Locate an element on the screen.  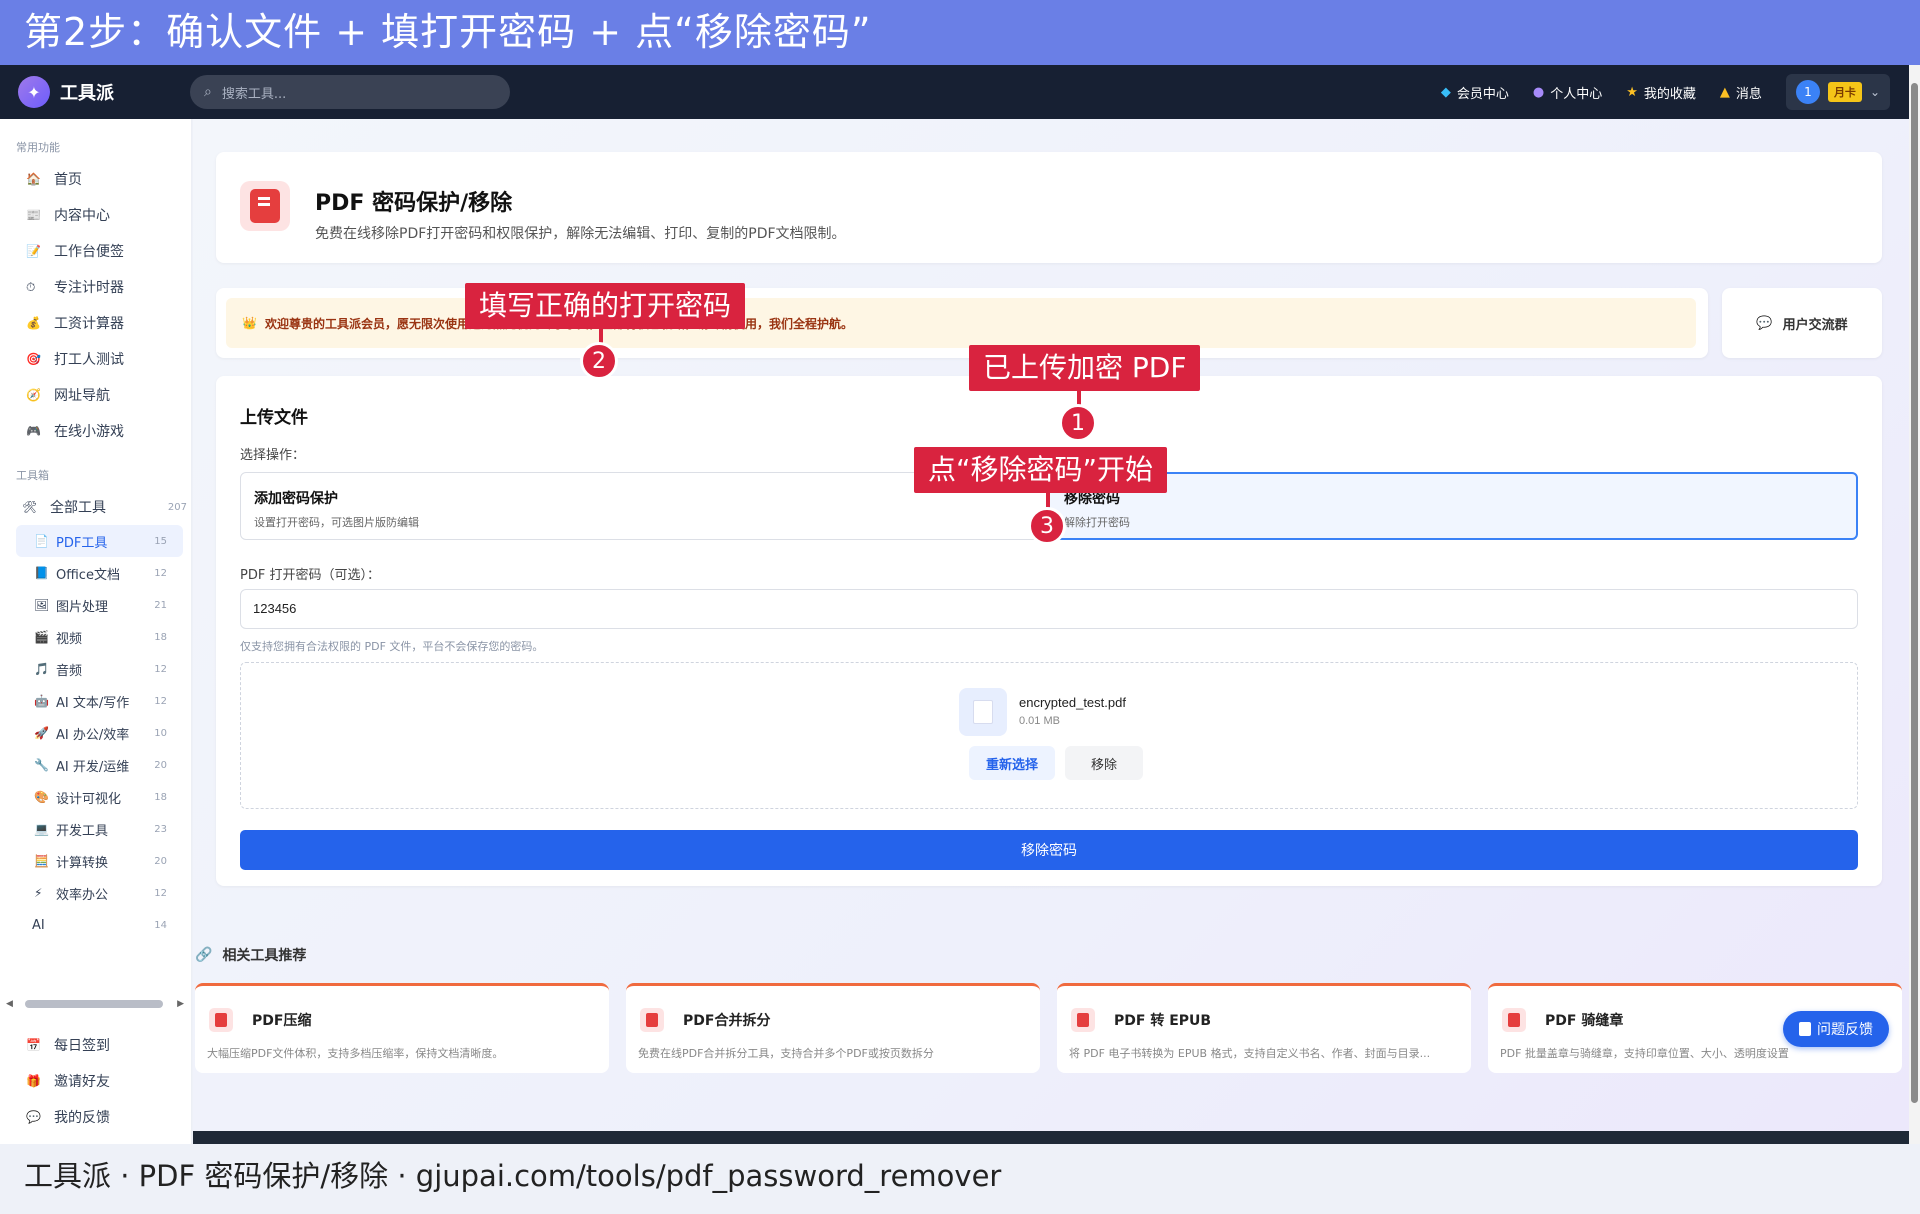
sidebar-cat-pdf: 📄 PDF工具 15 is located at coordinates (99, 541).